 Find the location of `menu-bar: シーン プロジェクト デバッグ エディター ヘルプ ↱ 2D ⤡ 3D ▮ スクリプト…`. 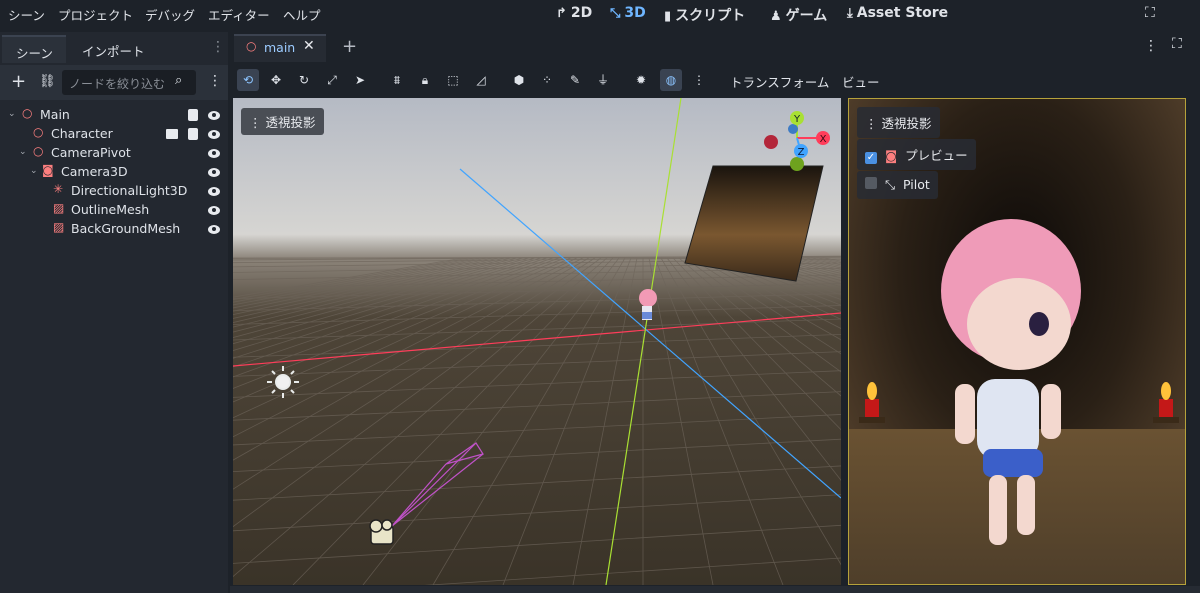

menu-bar: シーン プロジェクト デバッグ エディター ヘルプ ↱ 2D ⤡ 3D ▮ スクリプト… is located at coordinates (600, 15).